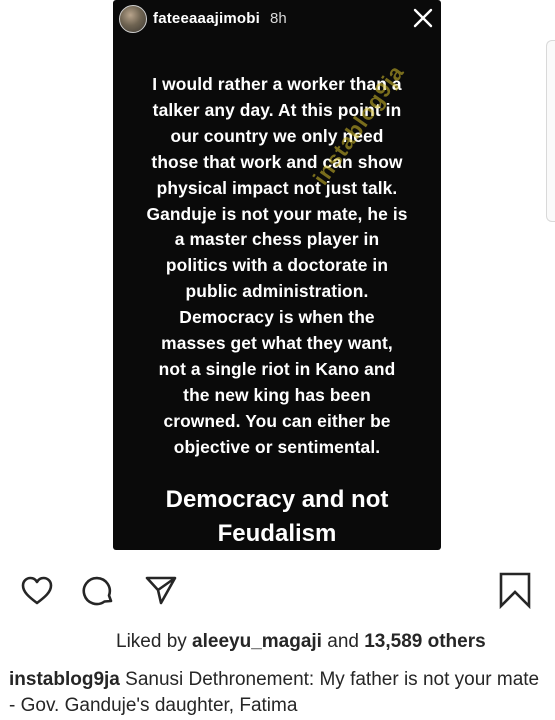  Describe the element at coordinates (99, 591) in the screenshot. I see `comment-icon` at that location.